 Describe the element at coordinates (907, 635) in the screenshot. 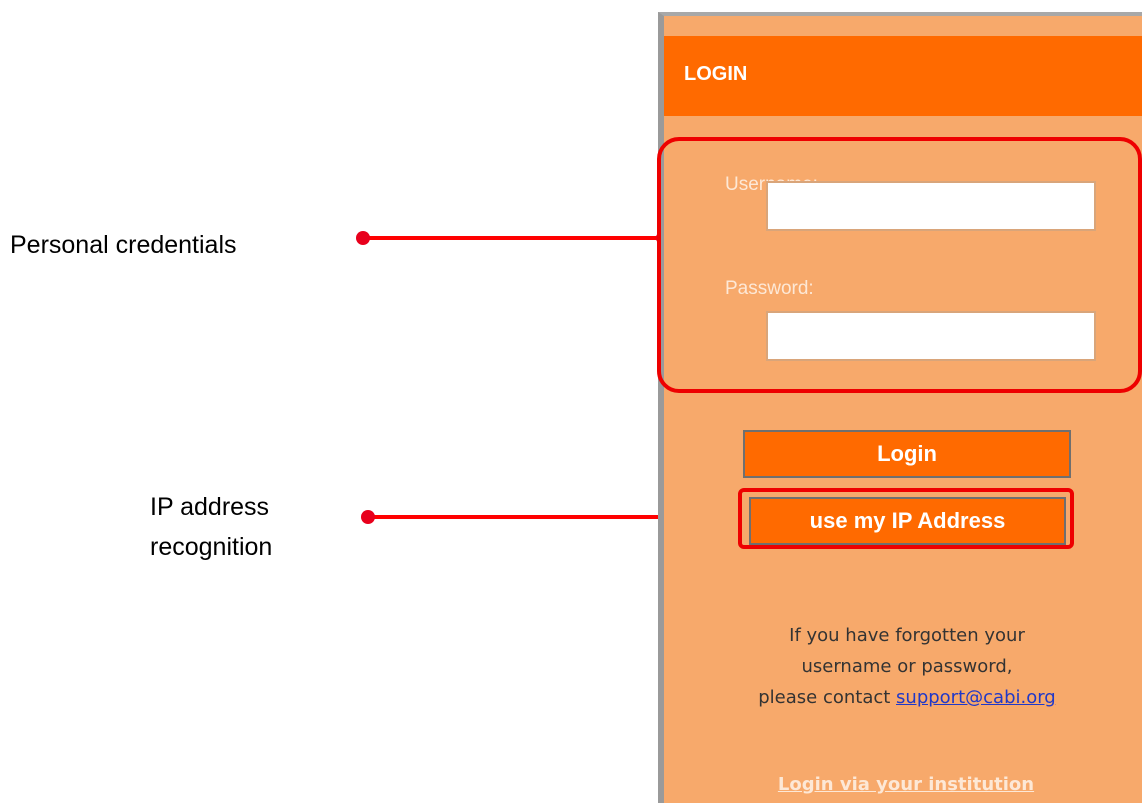

I see `help-line-1: If you have forgotten your` at that location.